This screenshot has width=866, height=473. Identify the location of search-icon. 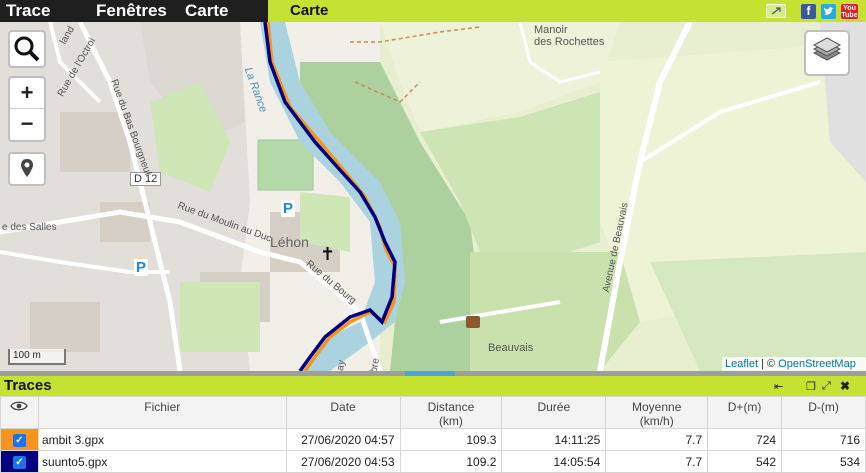
(27, 49).